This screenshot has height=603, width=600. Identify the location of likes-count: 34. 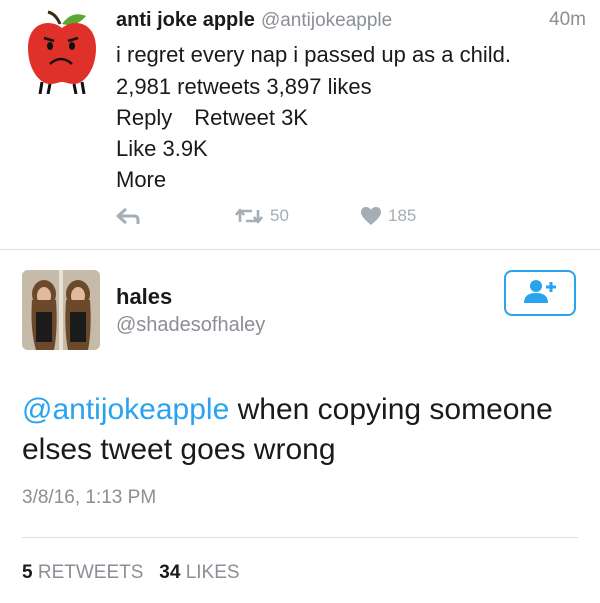
(170, 572).